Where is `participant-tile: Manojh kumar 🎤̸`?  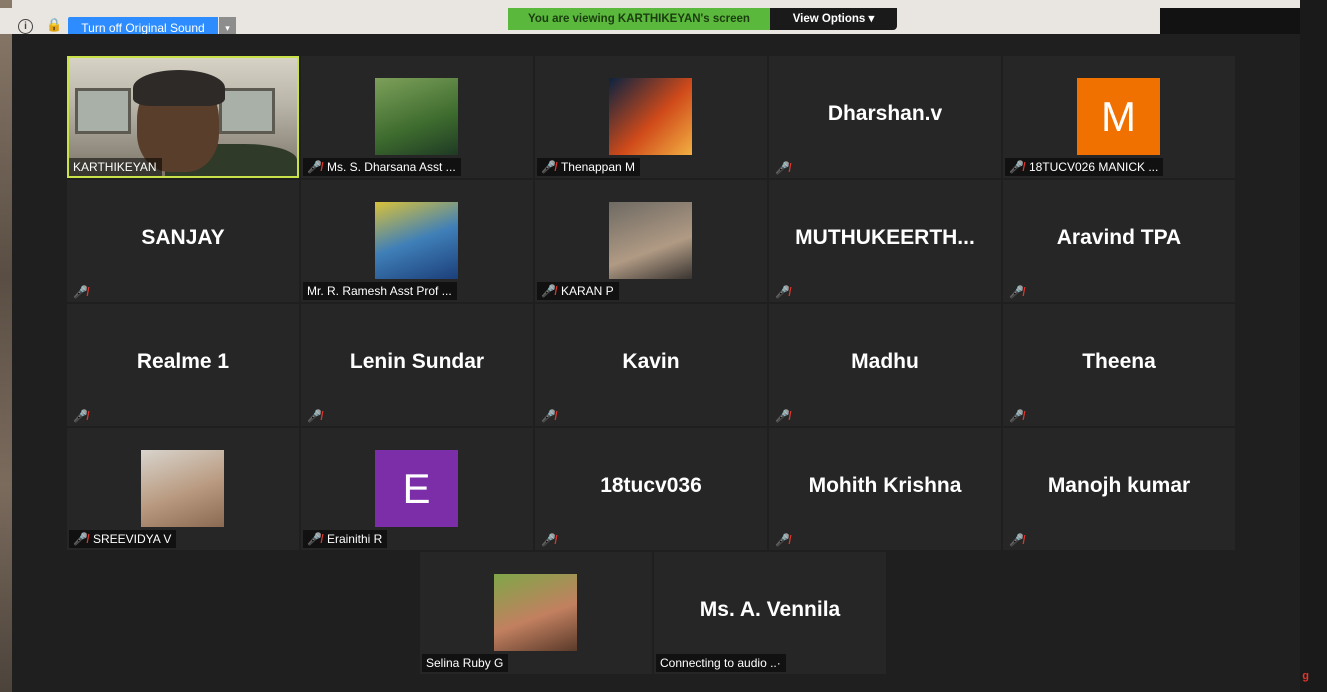 participant-tile: Manojh kumar 🎤̸ is located at coordinates (1119, 489).